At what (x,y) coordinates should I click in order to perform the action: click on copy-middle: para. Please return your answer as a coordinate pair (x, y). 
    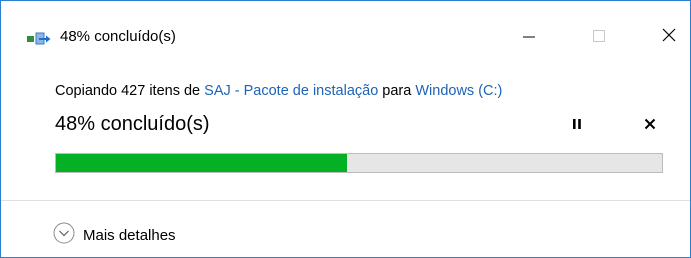
    Looking at the image, I should click on (397, 91).